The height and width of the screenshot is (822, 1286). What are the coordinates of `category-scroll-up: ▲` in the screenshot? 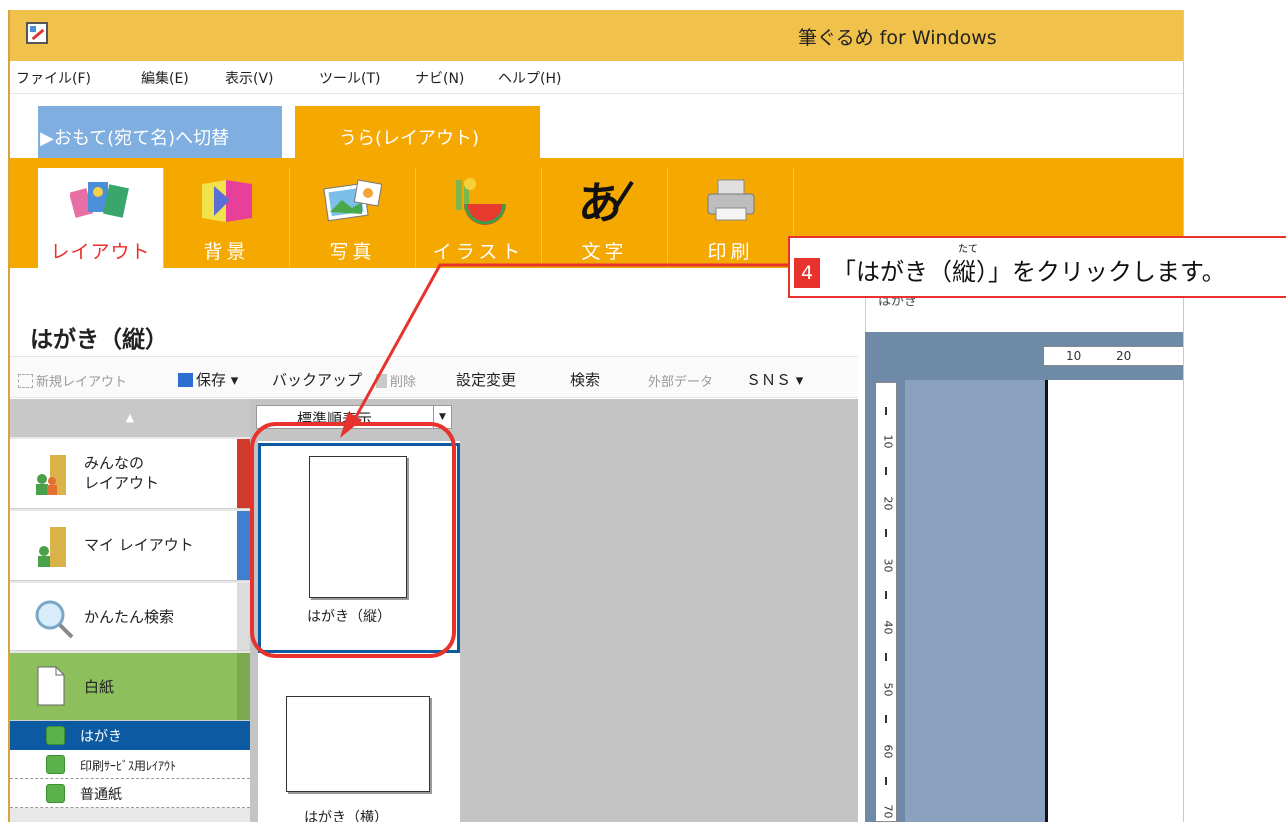 It's located at (130, 418).